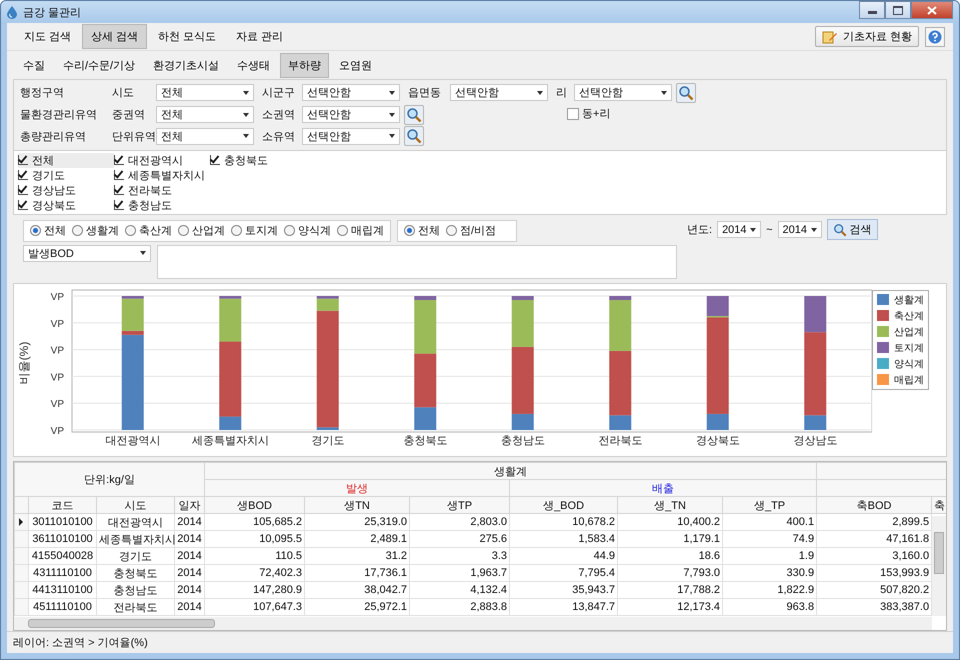 Image resolution: width=960 pixels, height=660 pixels. Describe the element at coordinates (357, 522) in the screenshot. I see `table-cell: 25,319.0` at that location.